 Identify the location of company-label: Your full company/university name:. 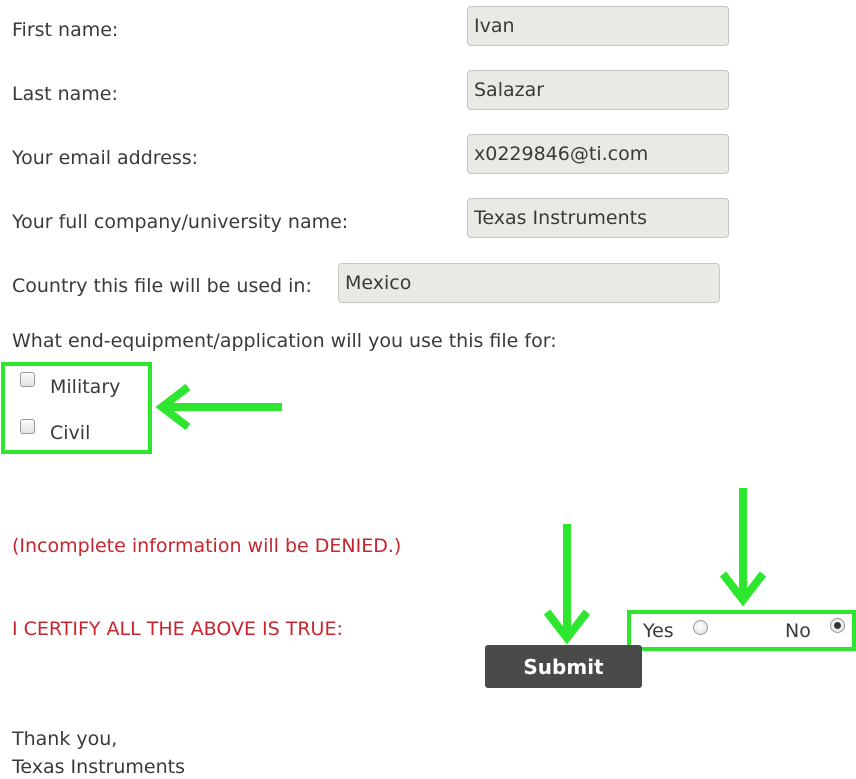
(180, 222).